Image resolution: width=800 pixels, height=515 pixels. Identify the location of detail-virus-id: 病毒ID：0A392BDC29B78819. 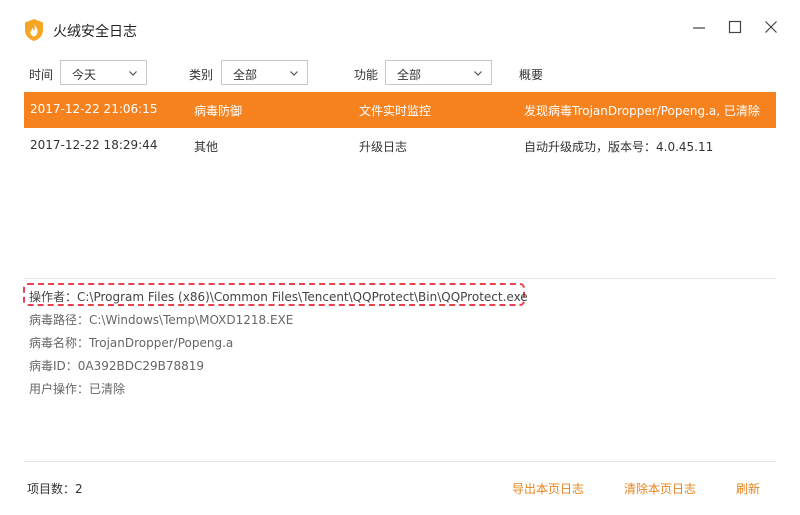
(117, 366).